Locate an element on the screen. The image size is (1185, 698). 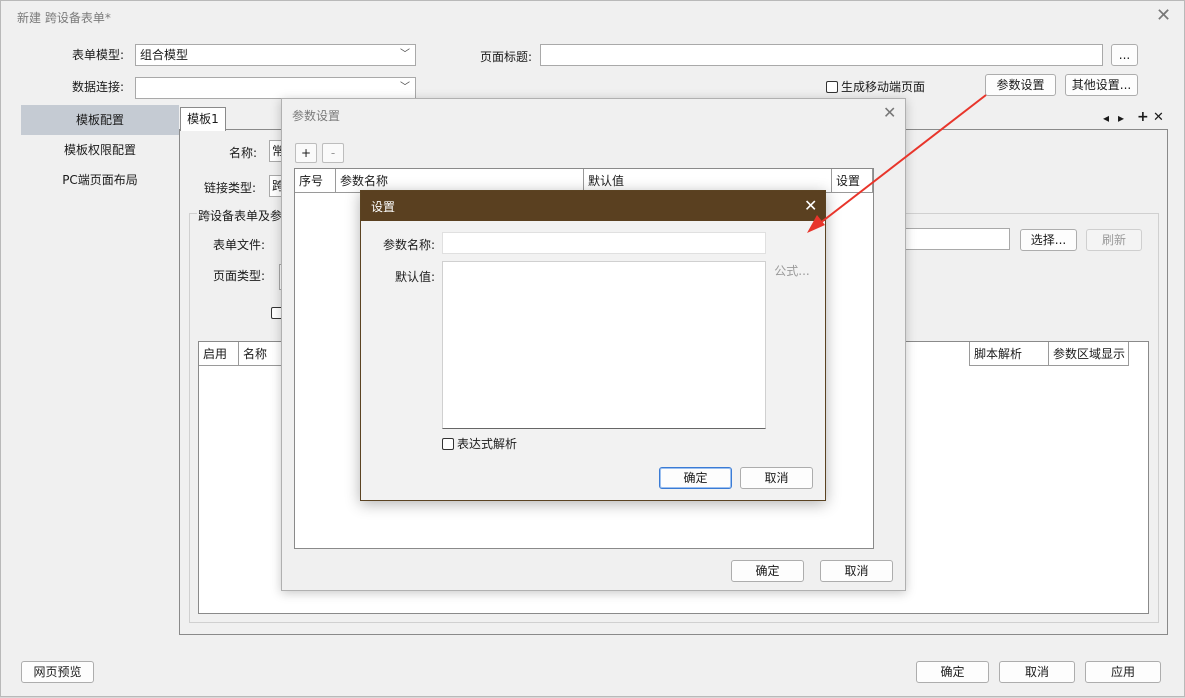
annotation-arrow-line is located at coordinates (900, 161).